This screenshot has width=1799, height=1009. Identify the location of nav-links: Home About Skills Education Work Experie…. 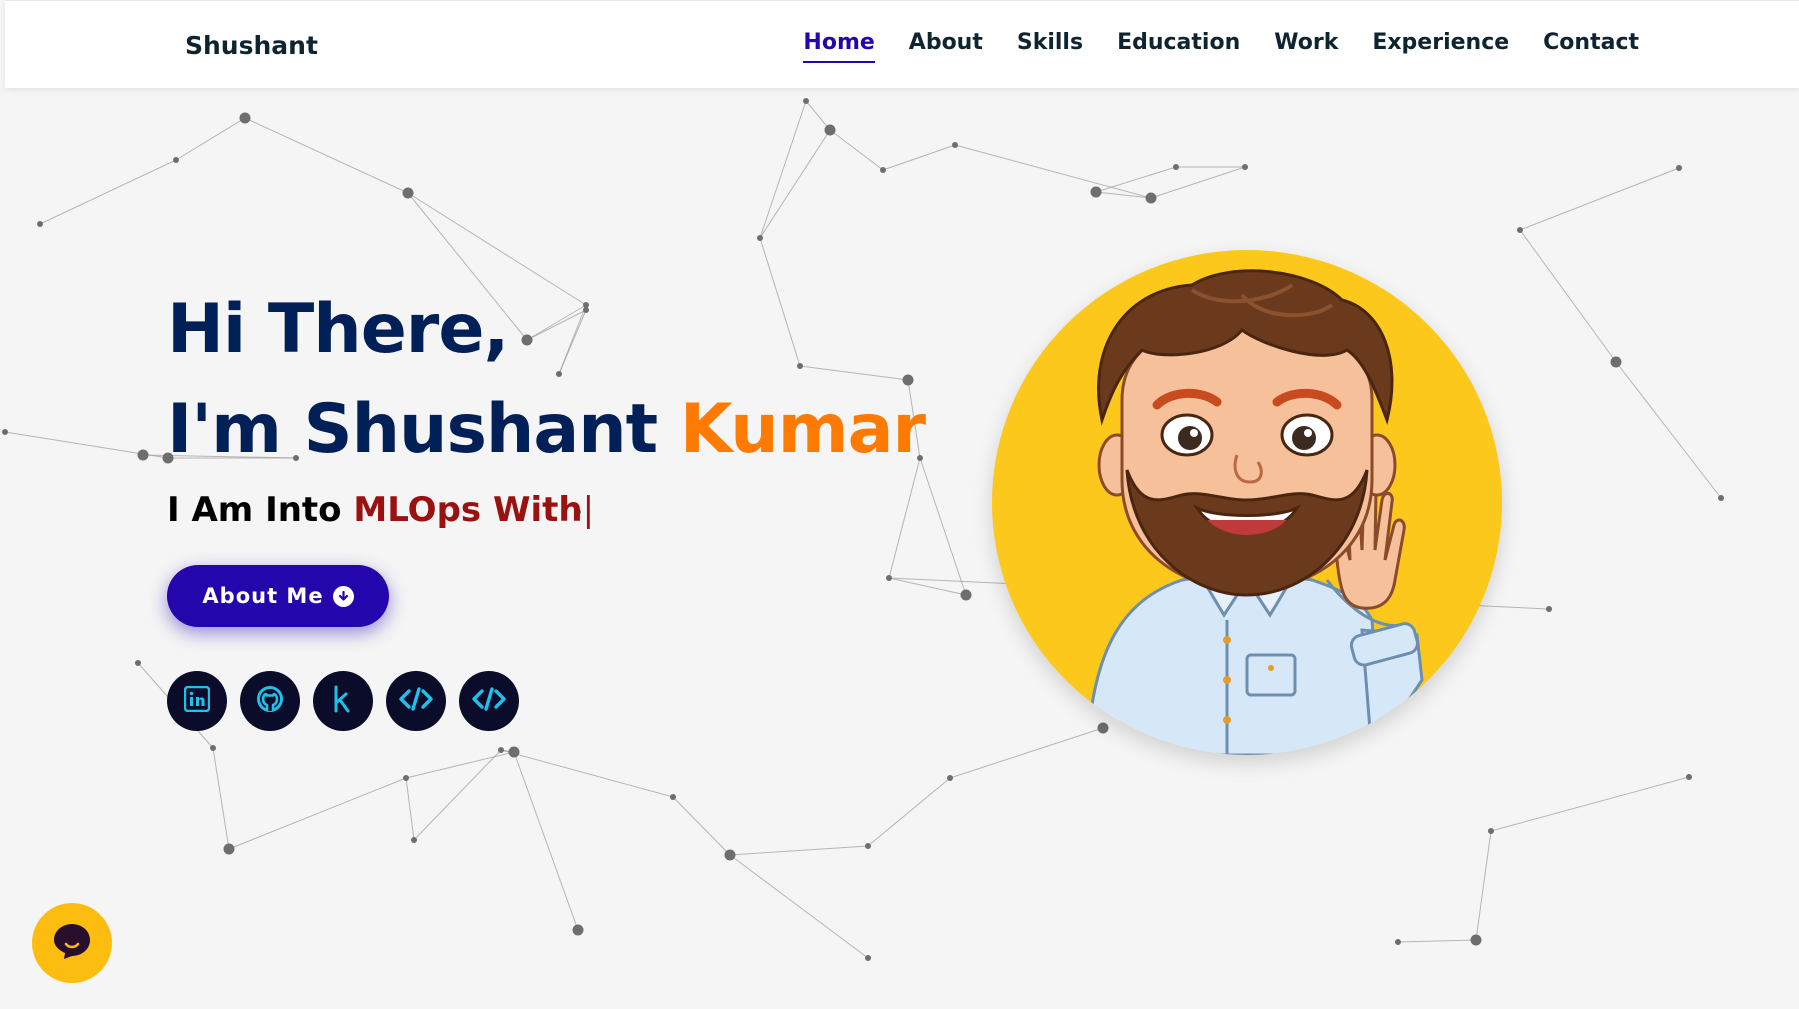
(1221, 46).